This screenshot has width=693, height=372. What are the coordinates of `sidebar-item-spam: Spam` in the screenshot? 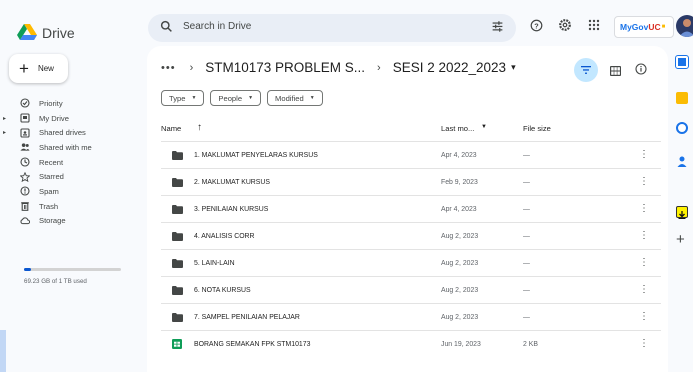 It's located at (70, 191).